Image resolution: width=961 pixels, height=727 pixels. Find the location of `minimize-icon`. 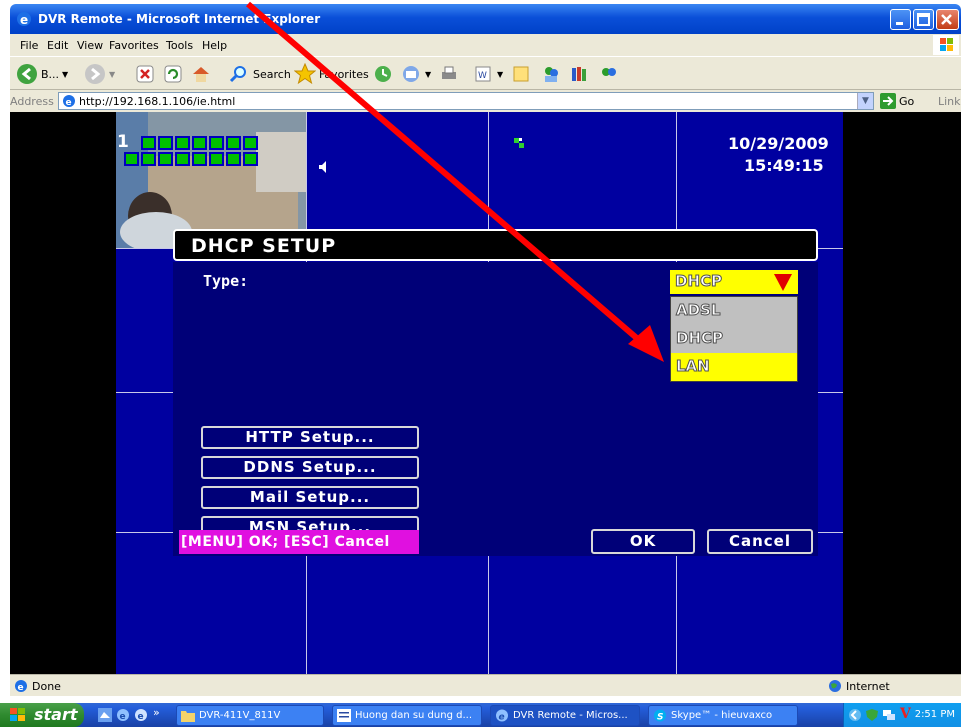

minimize-icon is located at coordinates (899, 23).